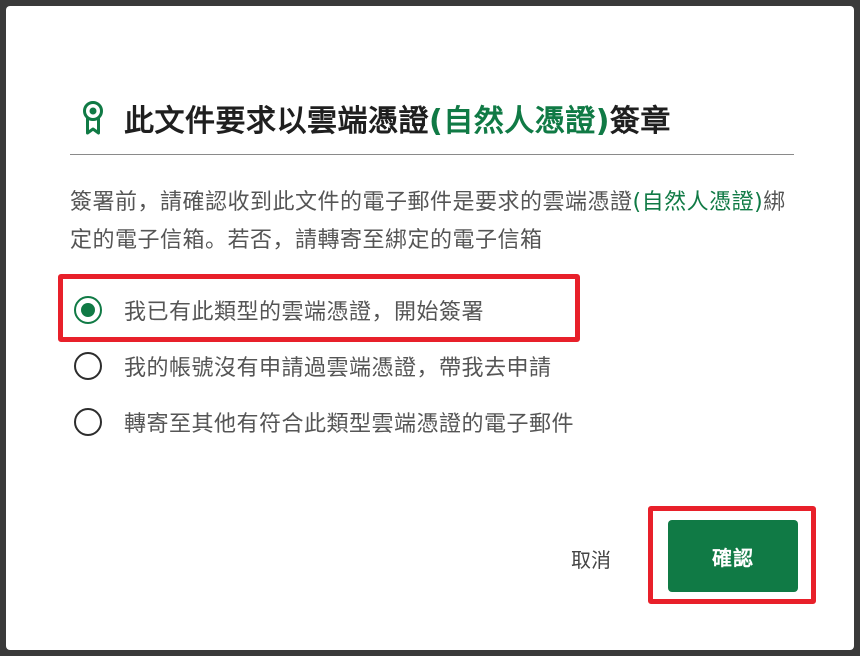  I want to click on option-has-certificate: 我已有此類型的雲端憑證，開始簽署, so click(319, 310).